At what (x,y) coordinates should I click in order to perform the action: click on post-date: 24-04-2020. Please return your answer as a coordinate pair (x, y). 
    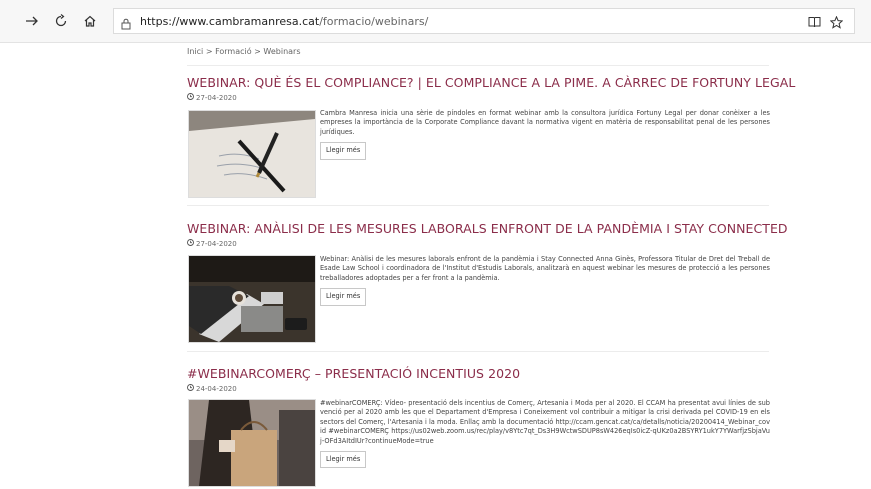
    Looking at the image, I should click on (478, 388).